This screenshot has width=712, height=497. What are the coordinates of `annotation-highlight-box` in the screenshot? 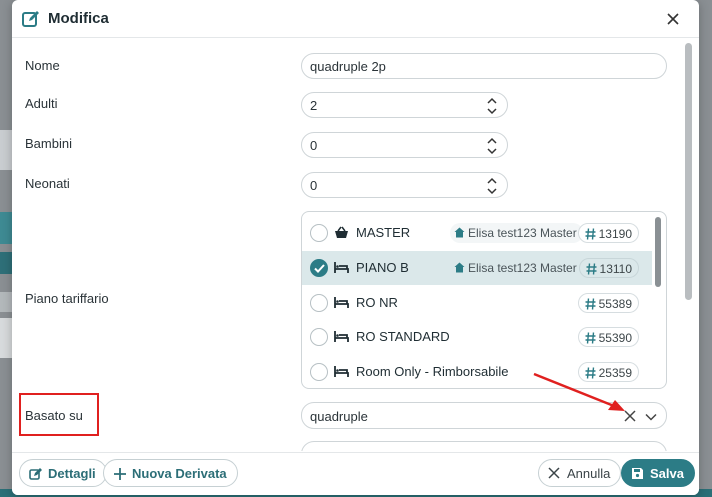 It's located at (59, 414).